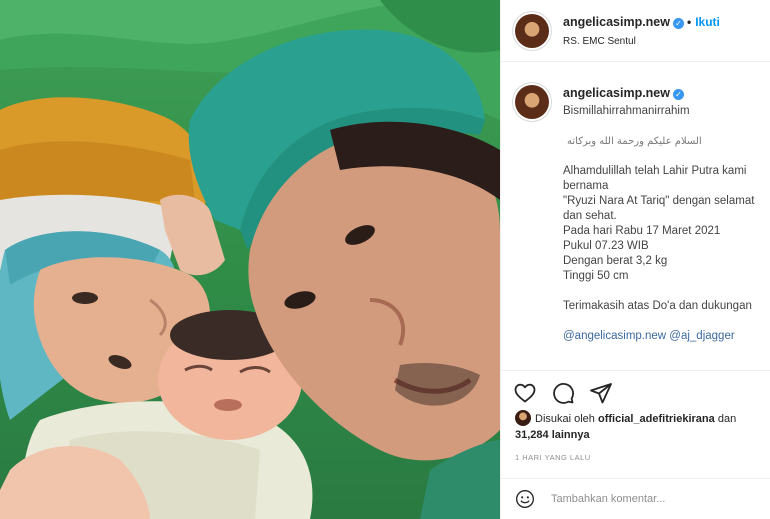  Describe the element at coordinates (590, 216) in the screenshot. I see `caption-line: dan sehat.` at that location.